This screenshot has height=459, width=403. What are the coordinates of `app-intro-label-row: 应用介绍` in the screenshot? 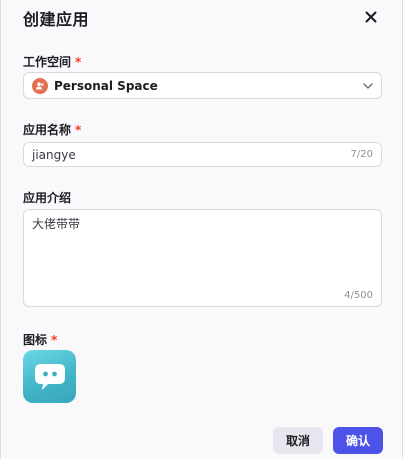 It's located at (47, 197).